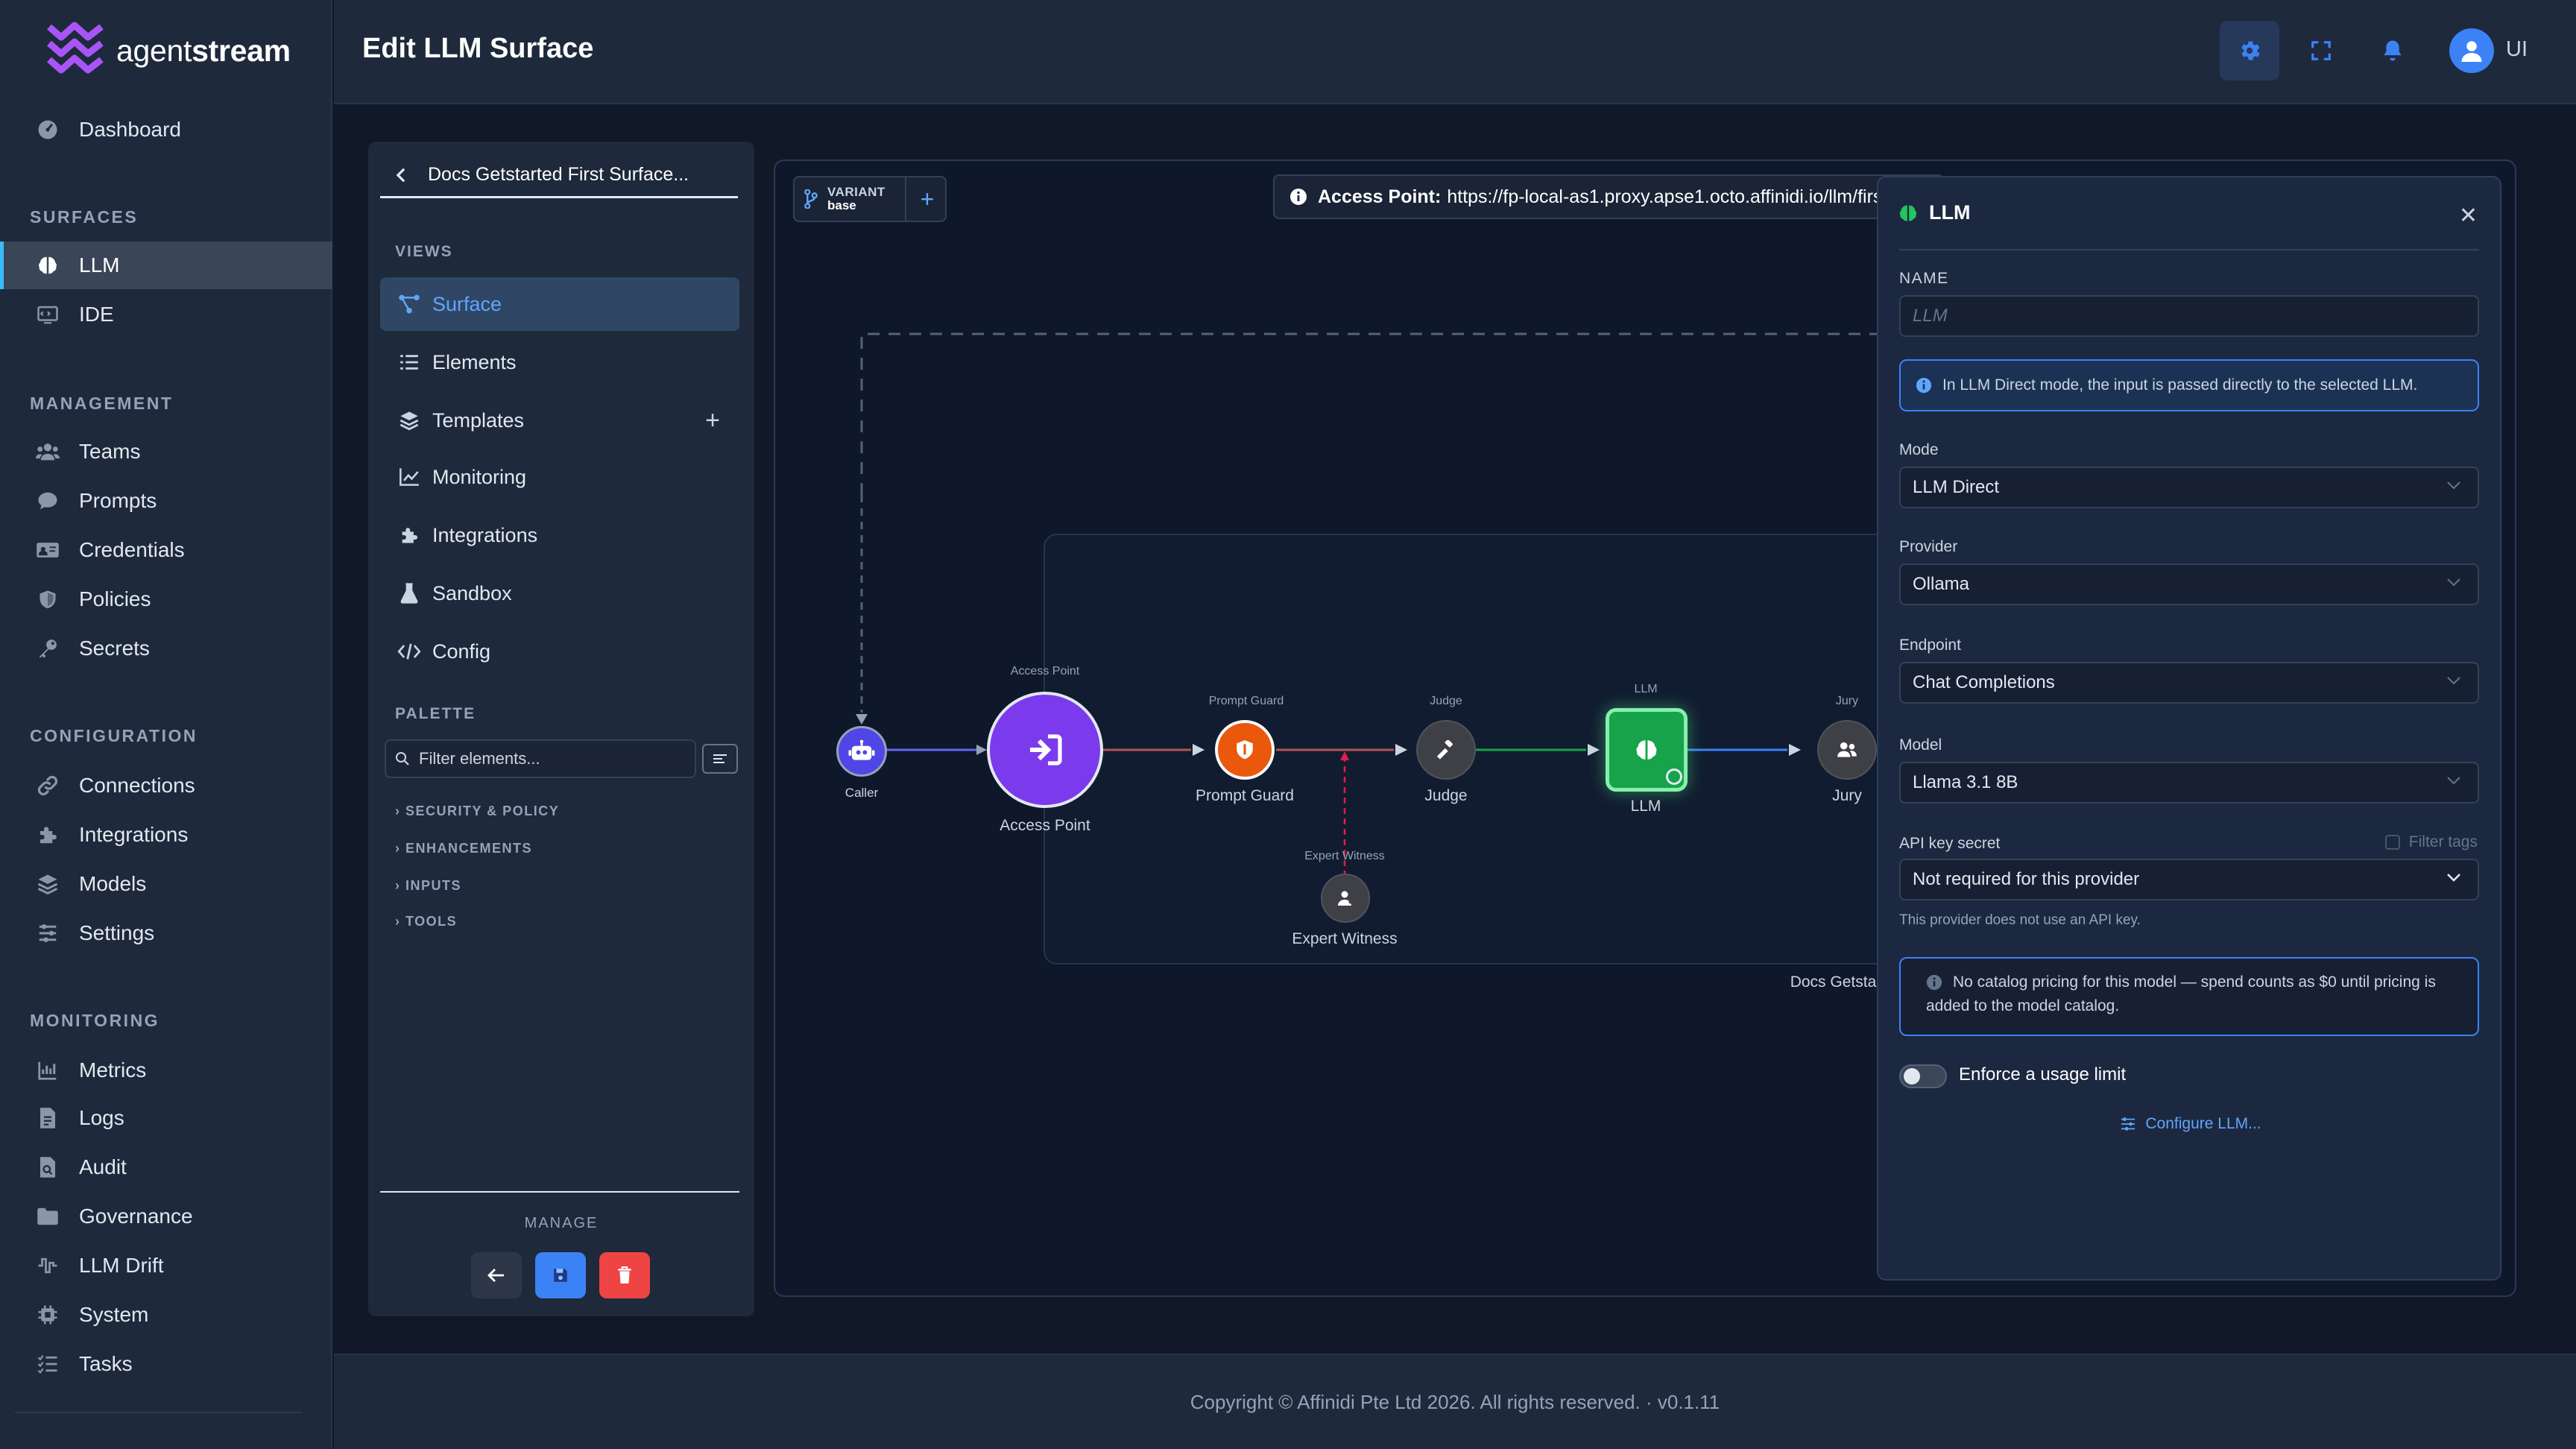 The height and width of the screenshot is (1449, 2576). What do you see at coordinates (2431, 842) in the screenshot?
I see `filter-tags-checkbox: Filter tags` at bounding box center [2431, 842].